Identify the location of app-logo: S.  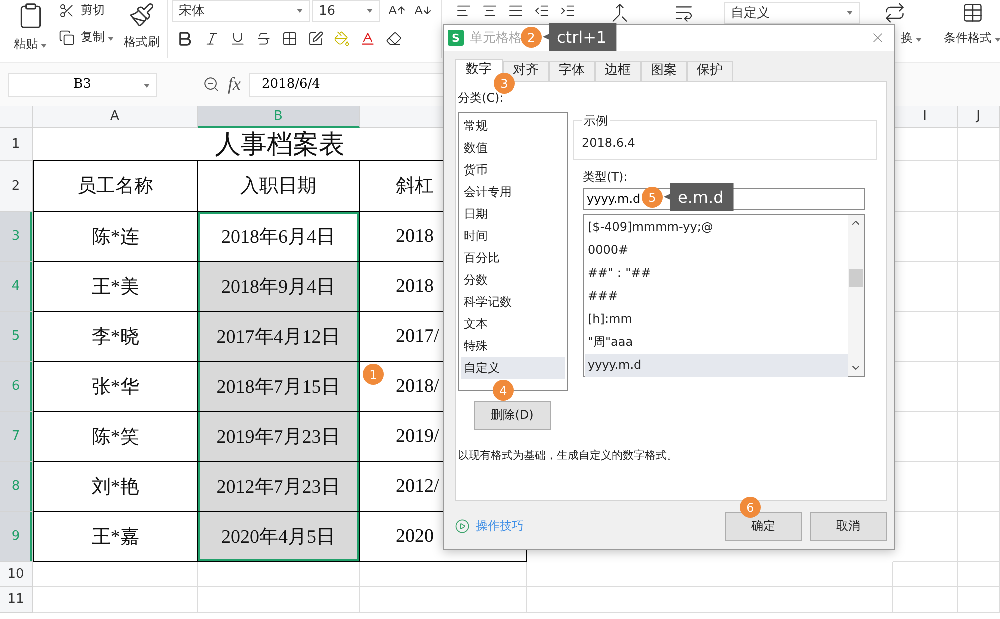
(456, 38).